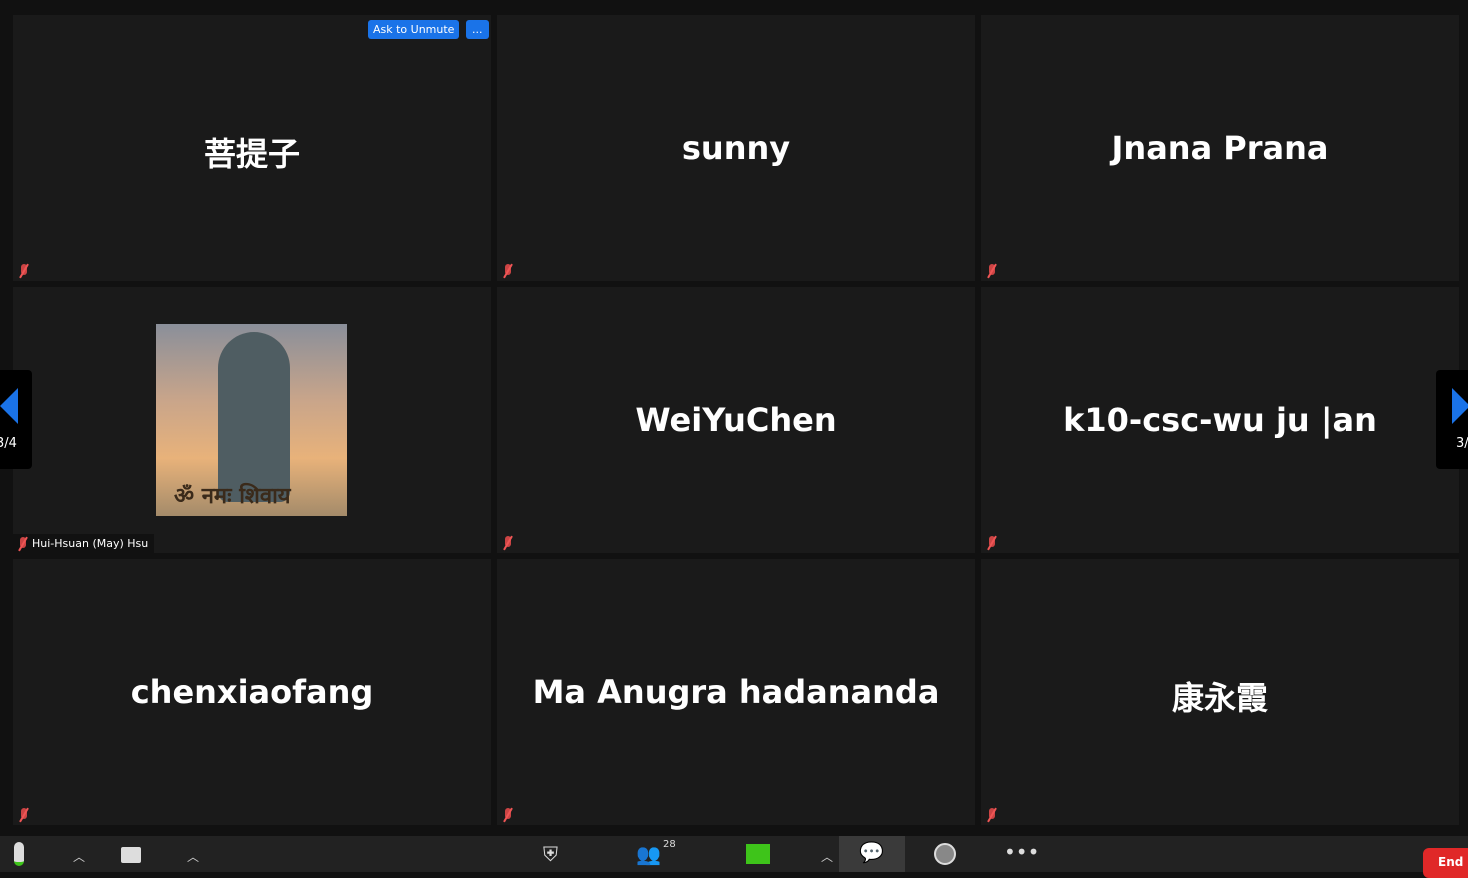 Image resolution: width=1468 pixels, height=878 pixels. What do you see at coordinates (734, 857) in the screenshot?
I see `meeting-toolbar: ︿ ︿ ⛨ 👥 28 ︿ 💬 ••• End` at bounding box center [734, 857].